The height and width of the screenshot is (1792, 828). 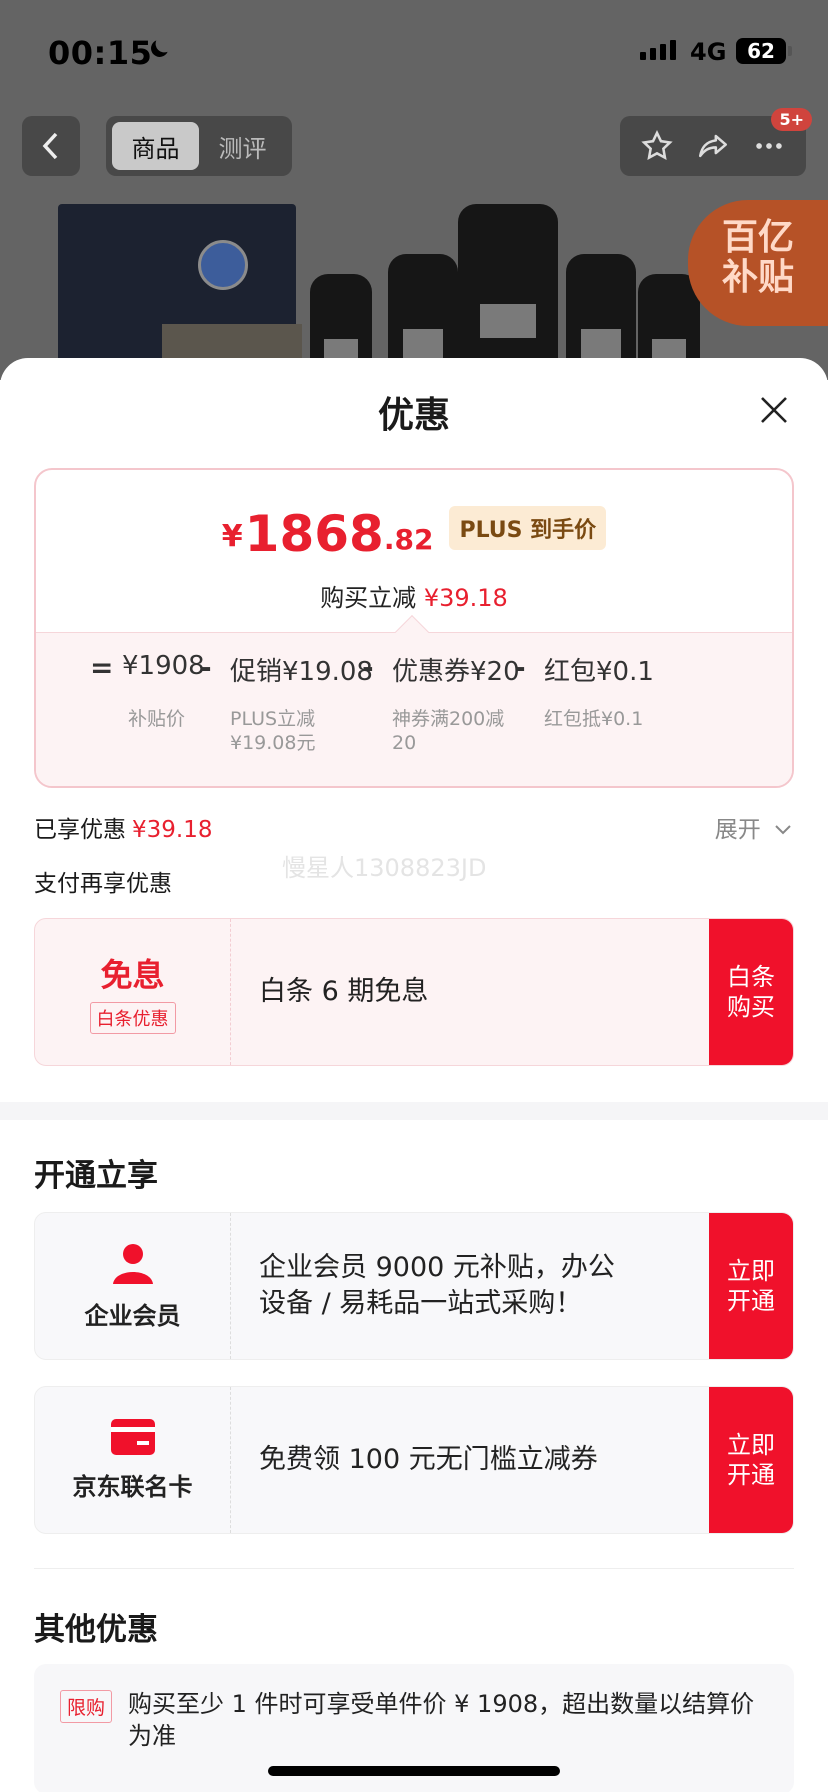 I want to click on section-divider, so click(x=414, y=1111).